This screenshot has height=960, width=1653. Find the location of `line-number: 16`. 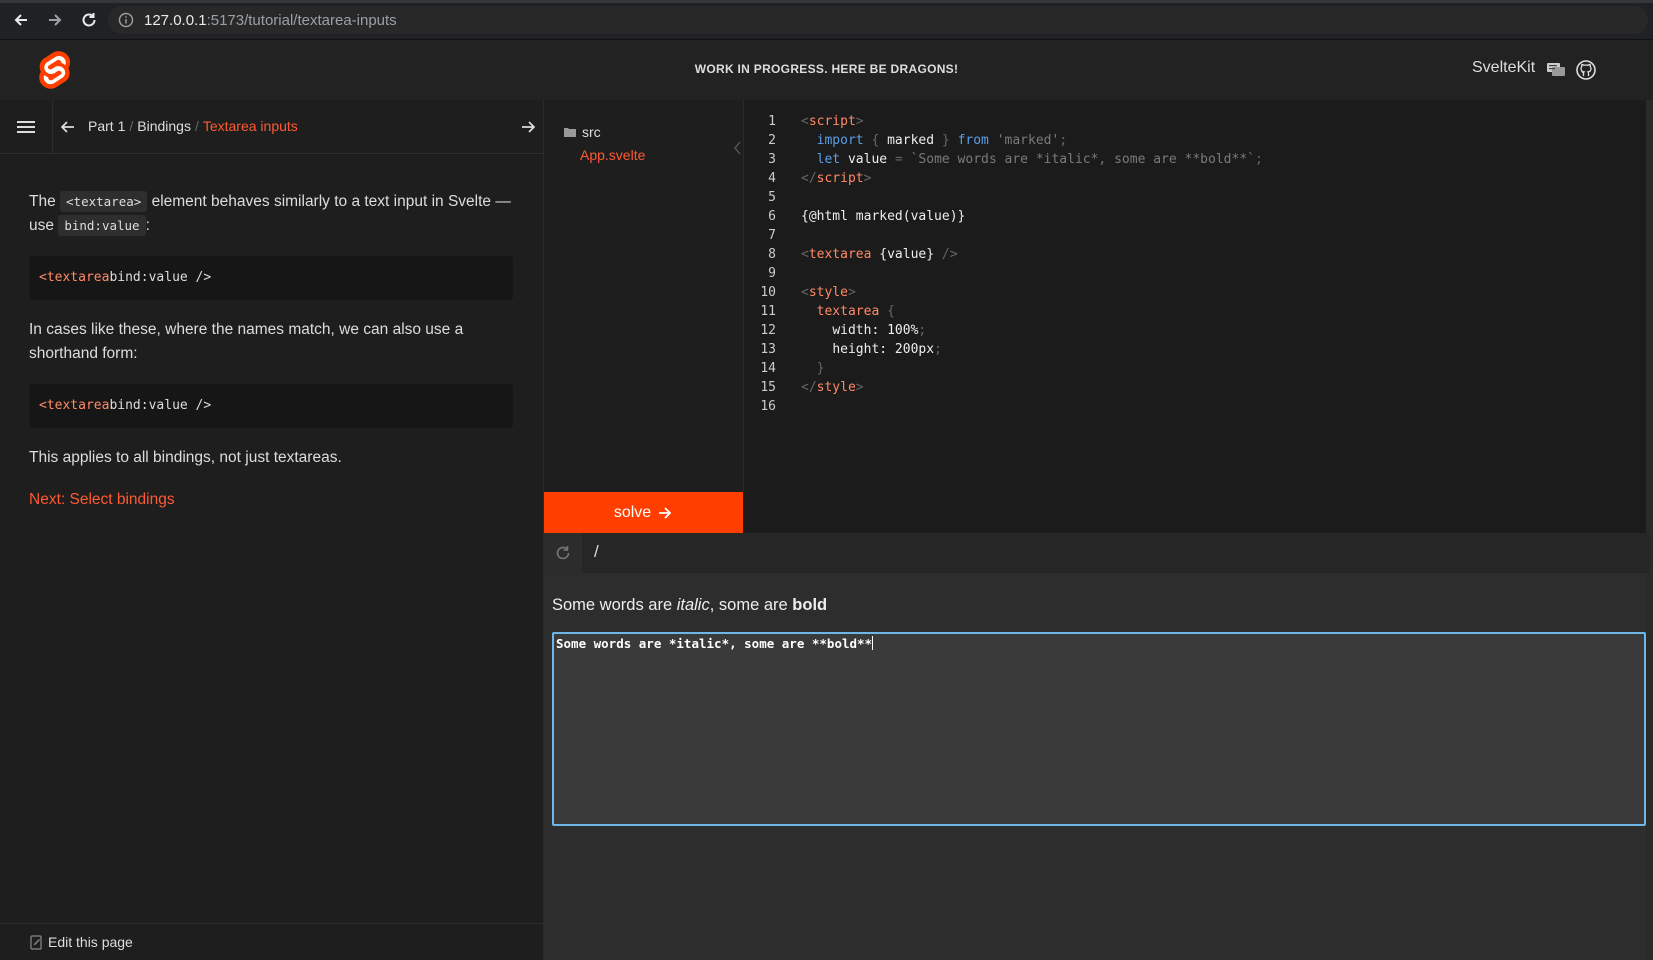

line-number: 16 is located at coordinates (768, 406).